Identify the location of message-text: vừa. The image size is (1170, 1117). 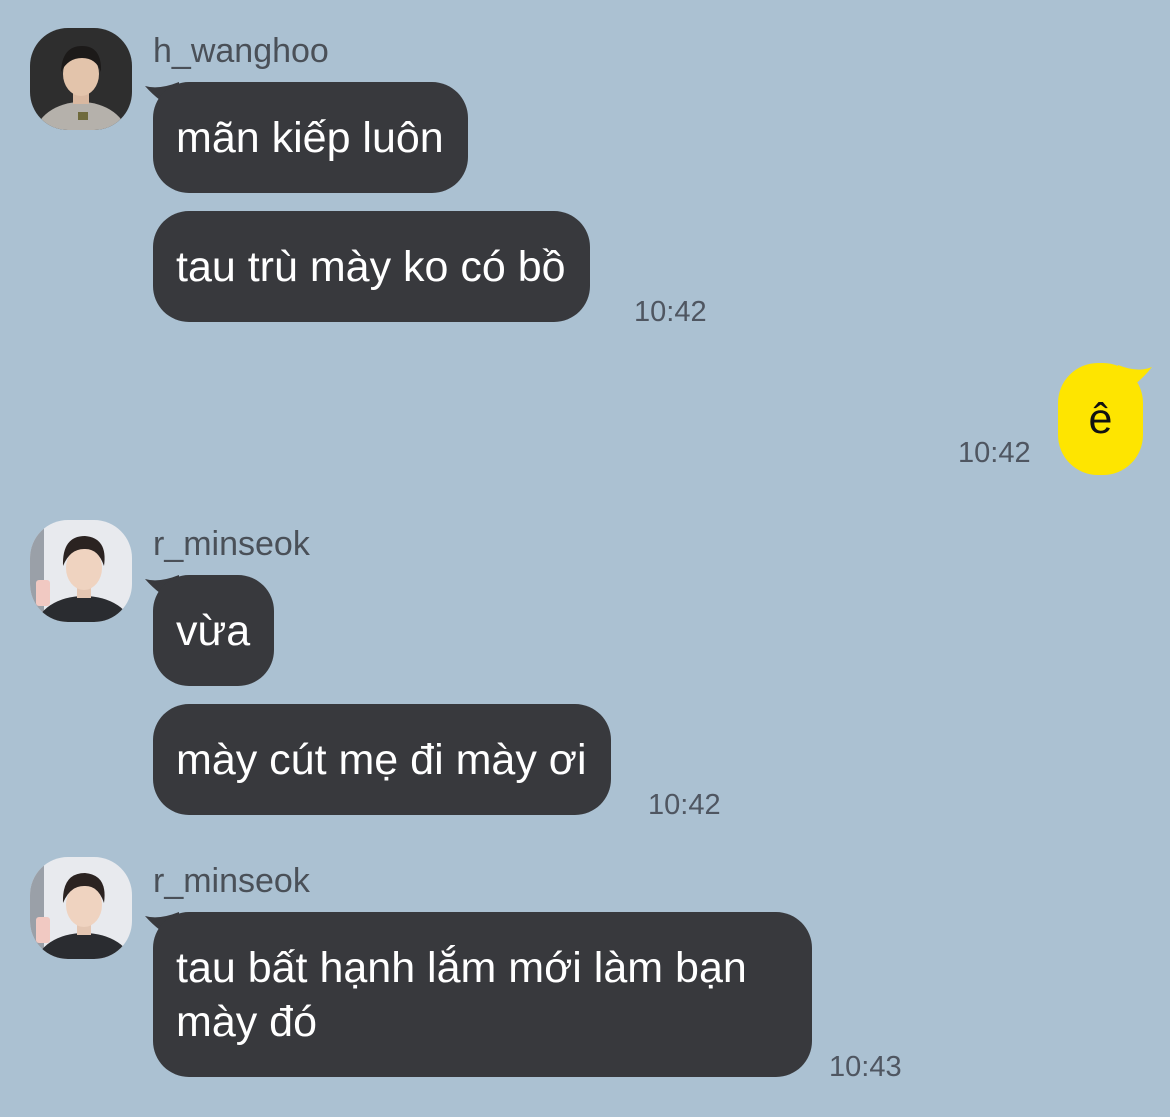
(213, 631).